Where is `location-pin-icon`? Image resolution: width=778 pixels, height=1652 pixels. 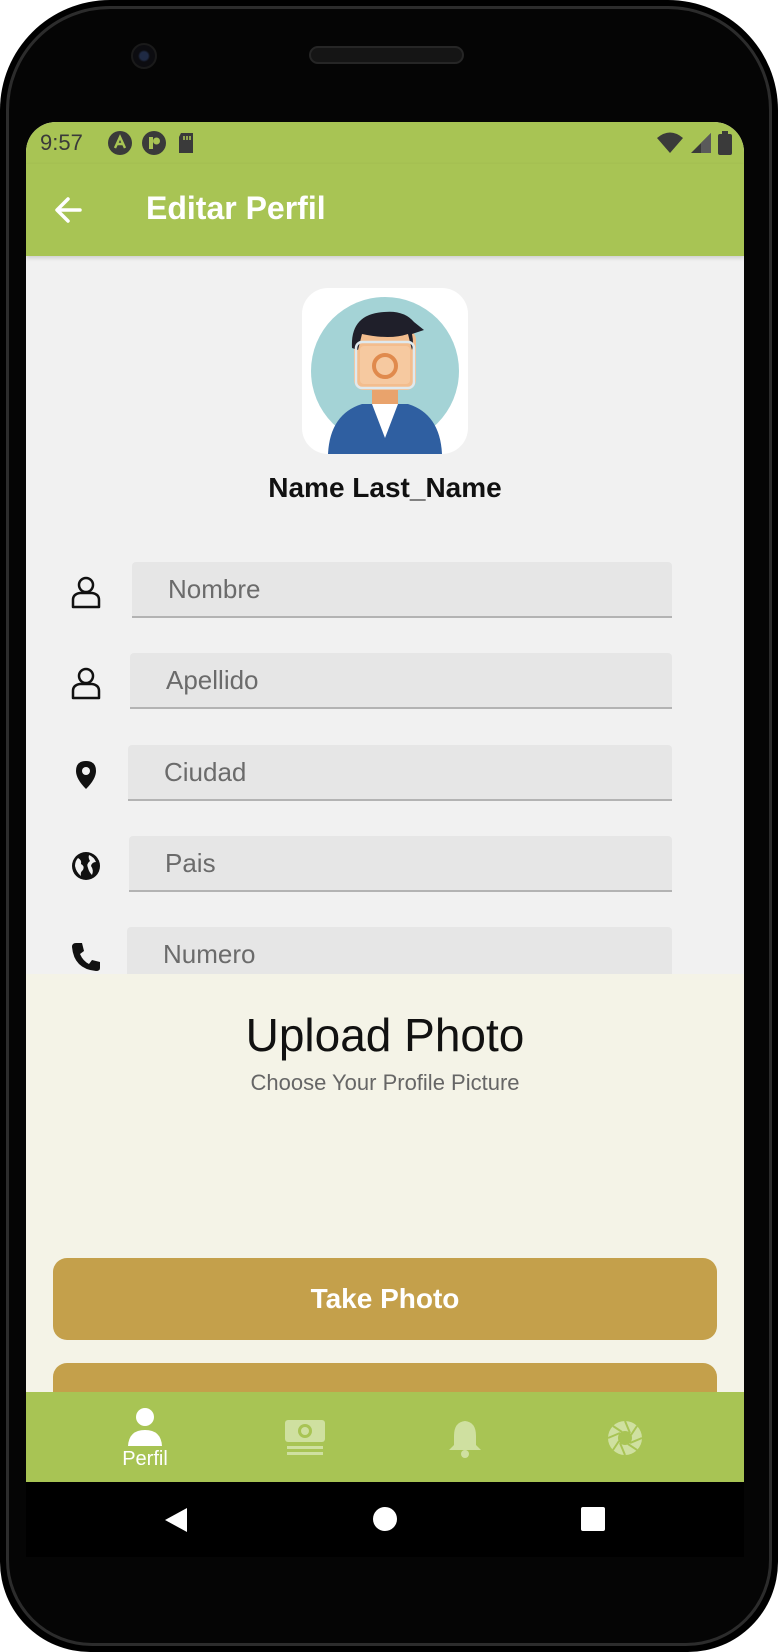 location-pin-icon is located at coordinates (86, 775).